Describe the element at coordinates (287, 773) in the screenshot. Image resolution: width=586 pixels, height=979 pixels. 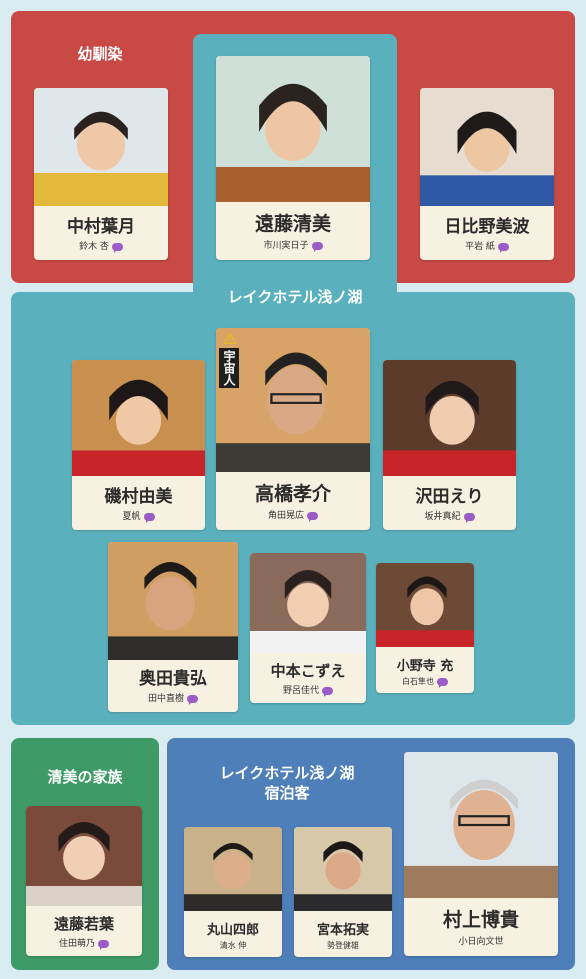
I see `group-title-guests-line1: レイクホテル浅ノ湖` at that location.